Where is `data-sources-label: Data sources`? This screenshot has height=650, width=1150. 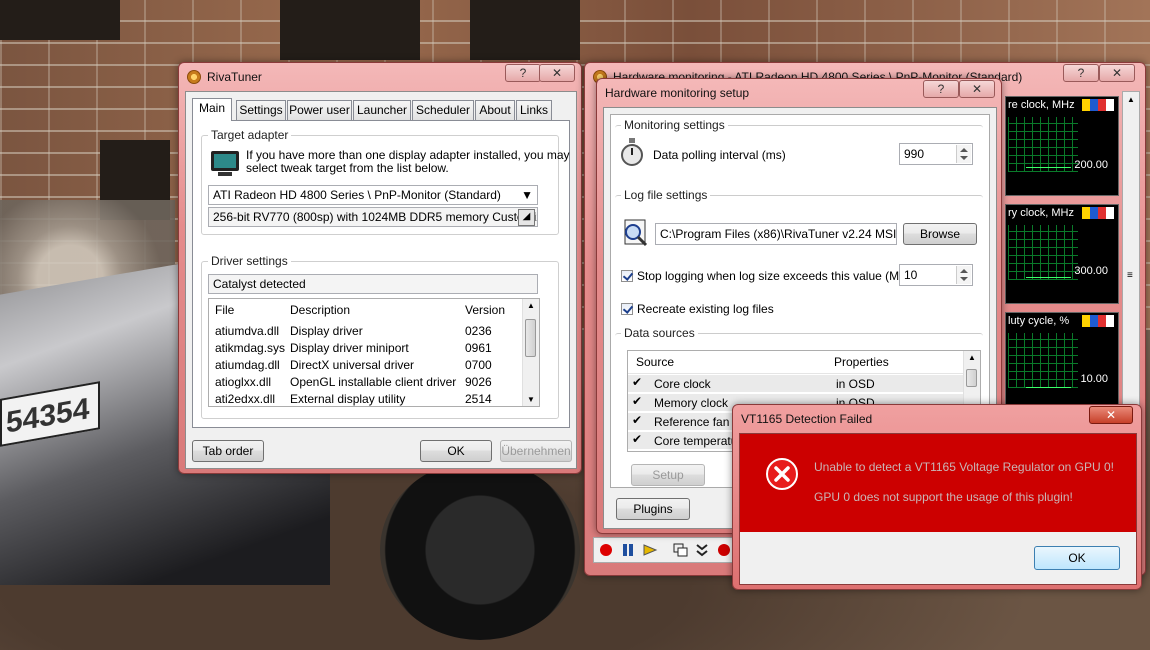
data-sources-label: Data sources is located at coordinates (659, 333).